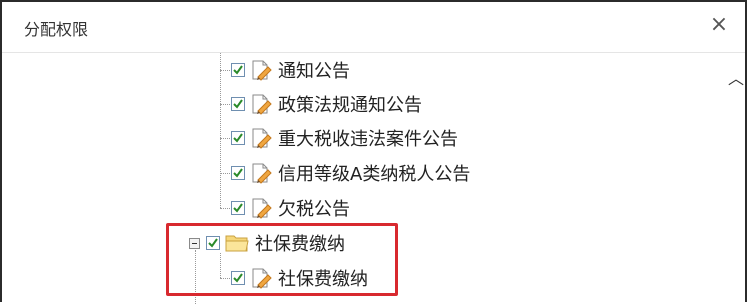  I want to click on tree-item: 信用等级A类纳税人公告, so click(350, 173).